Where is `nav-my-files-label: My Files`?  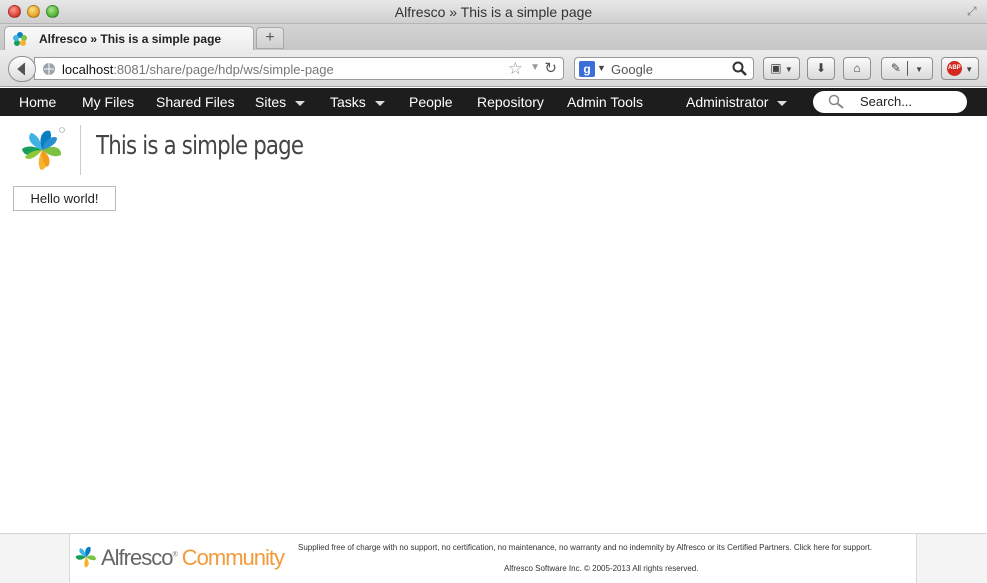
nav-my-files-label: My Files is located at coordinates (108, 102).